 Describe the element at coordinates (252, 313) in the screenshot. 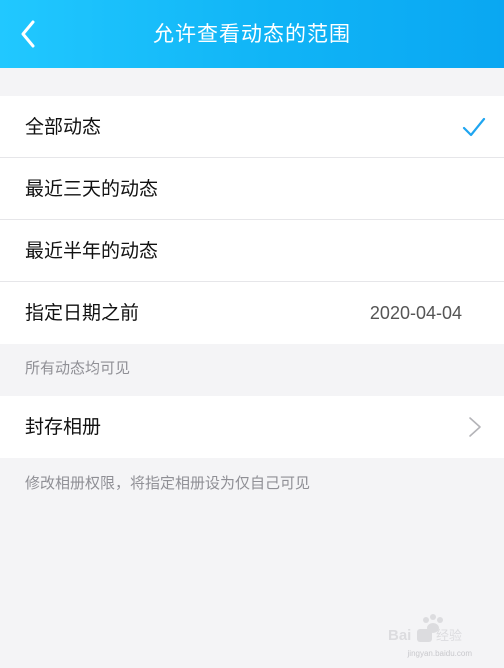

I see `option-before-date: 指定日期之前 2020-04-04` at that location.